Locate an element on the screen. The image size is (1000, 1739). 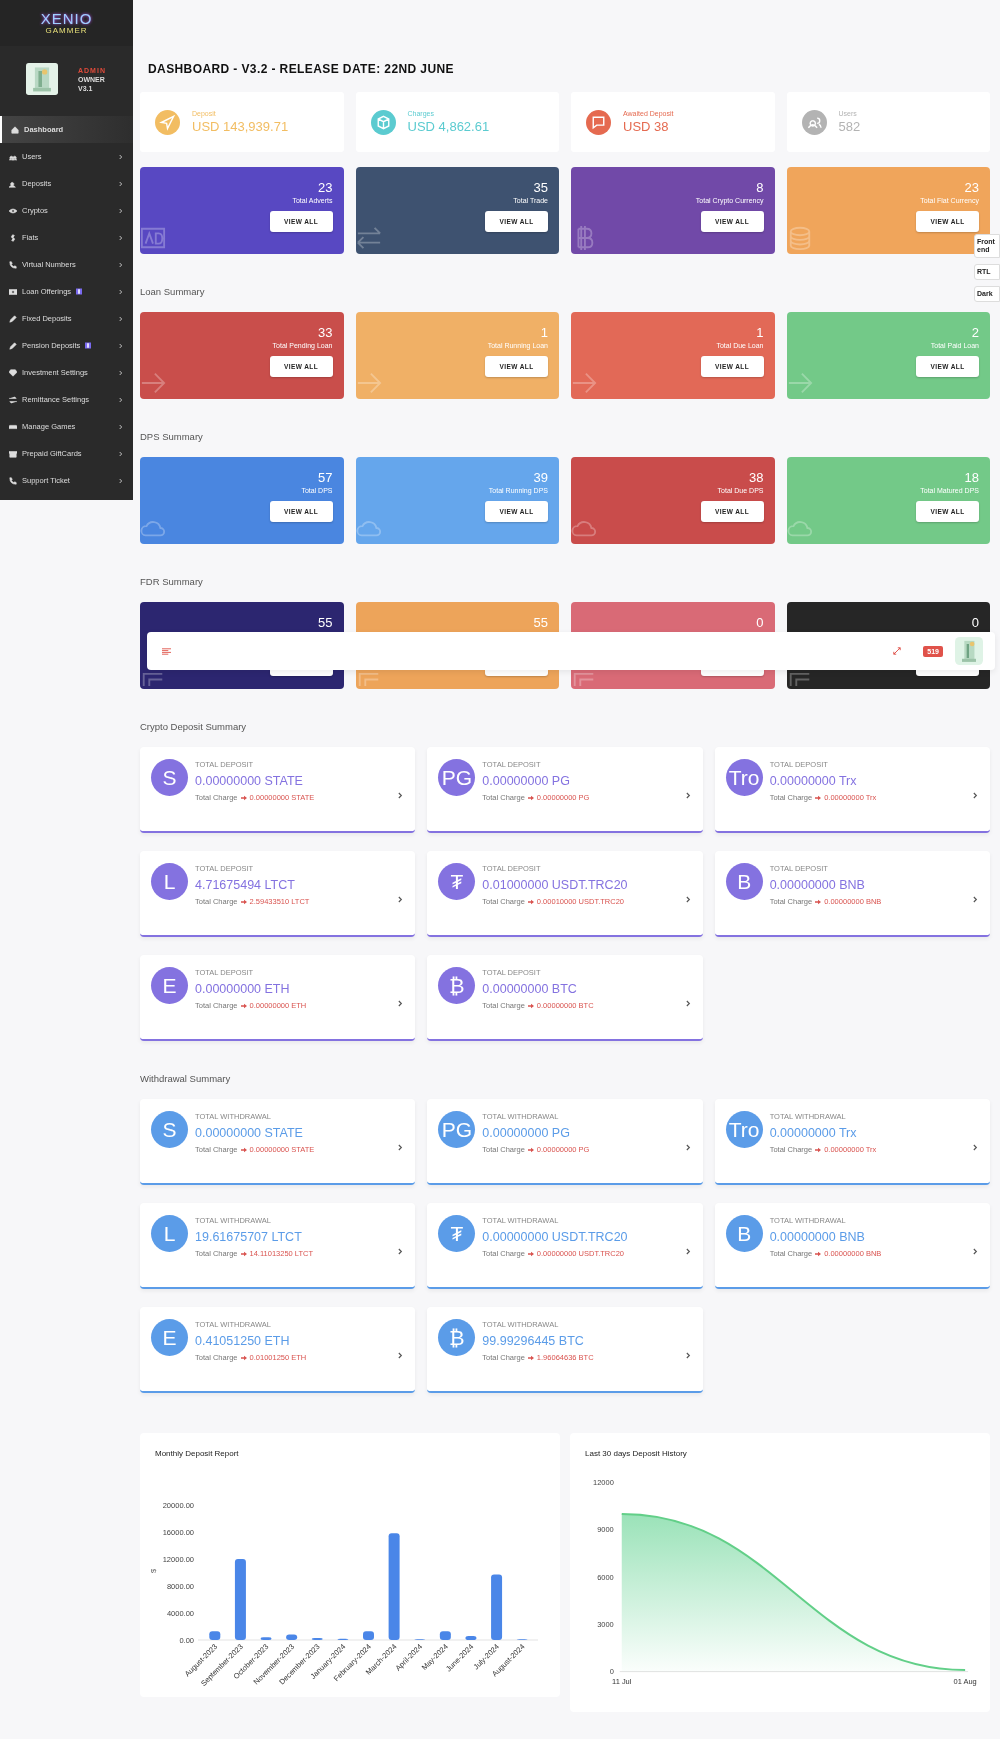
stat-value: 582 is located at coordinates (849, 126).